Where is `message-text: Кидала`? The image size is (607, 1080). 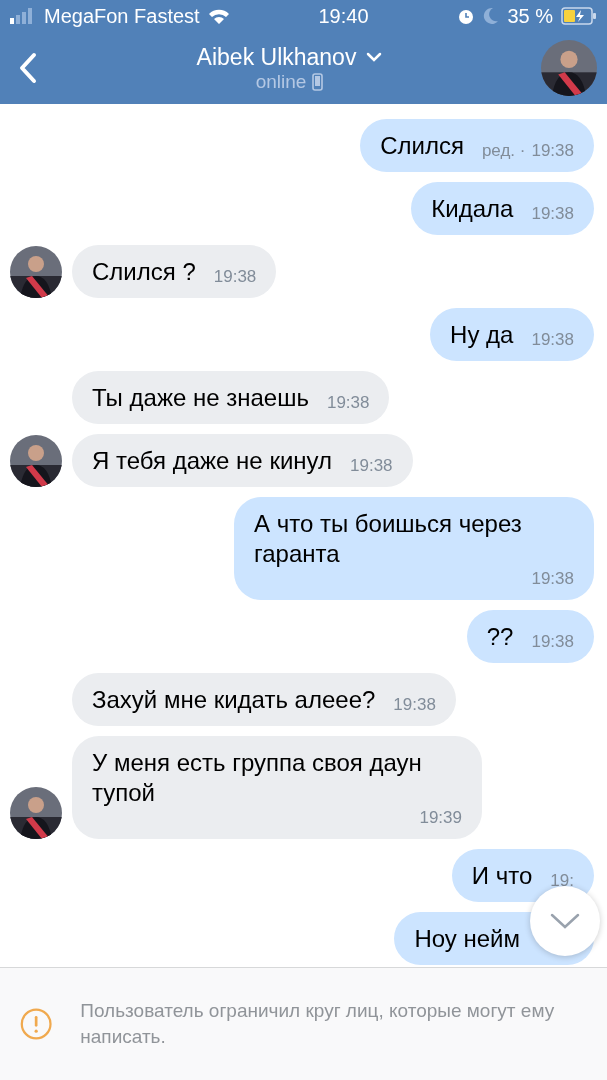
message-text: Кидала is located at coordinates (472, 209).